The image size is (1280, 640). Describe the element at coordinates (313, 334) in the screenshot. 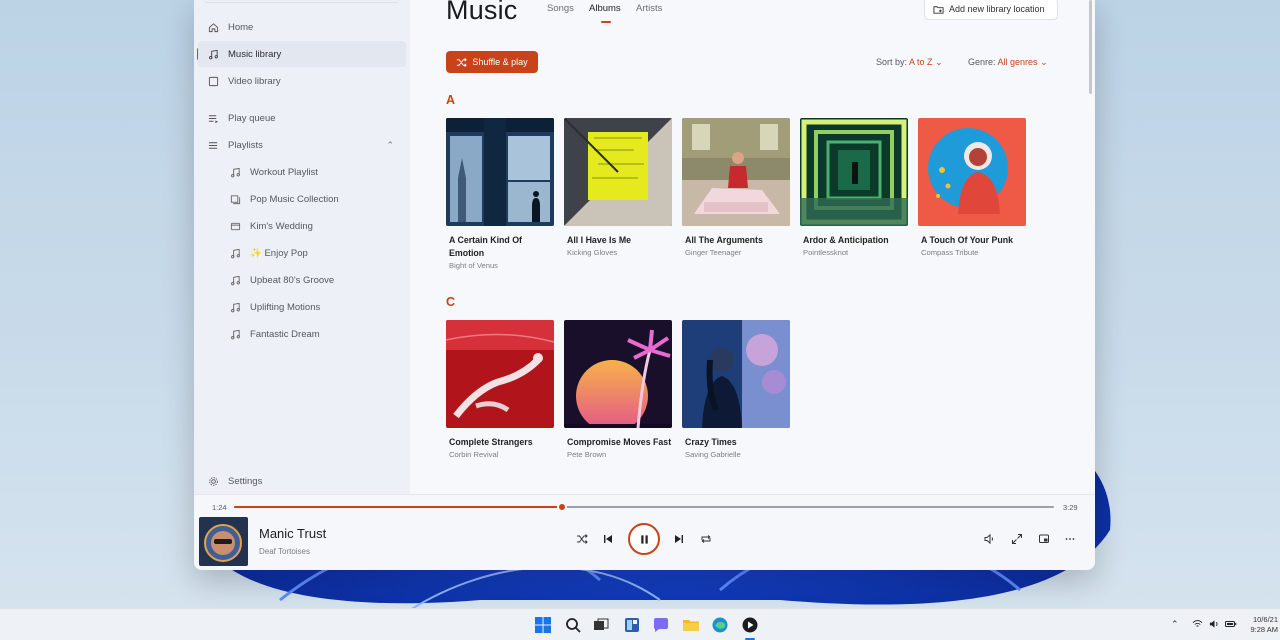

I see `sidebar-playlist-item: Fantastic Dream` at that location.